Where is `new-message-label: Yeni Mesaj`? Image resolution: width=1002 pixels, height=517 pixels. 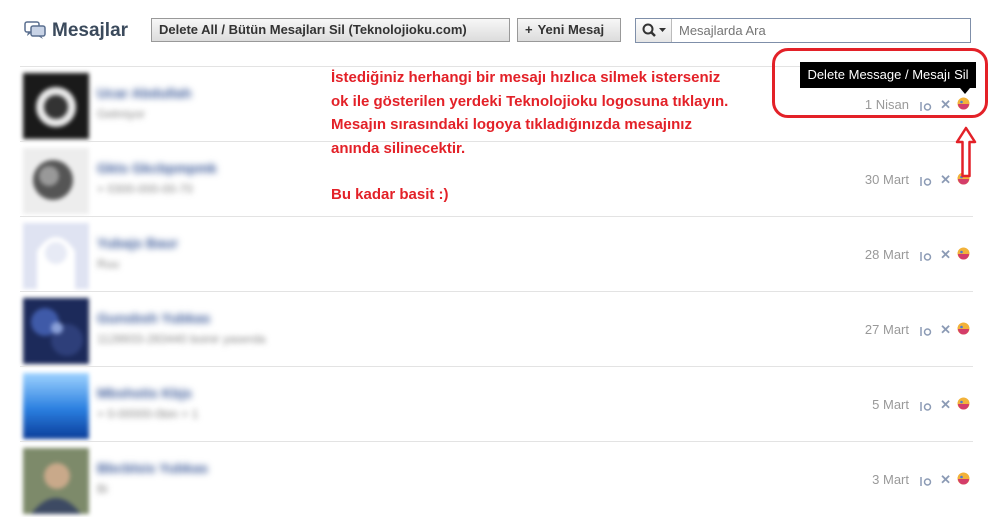
new-message-label: Yeni Mesaj is located at coordinates (571, 29).